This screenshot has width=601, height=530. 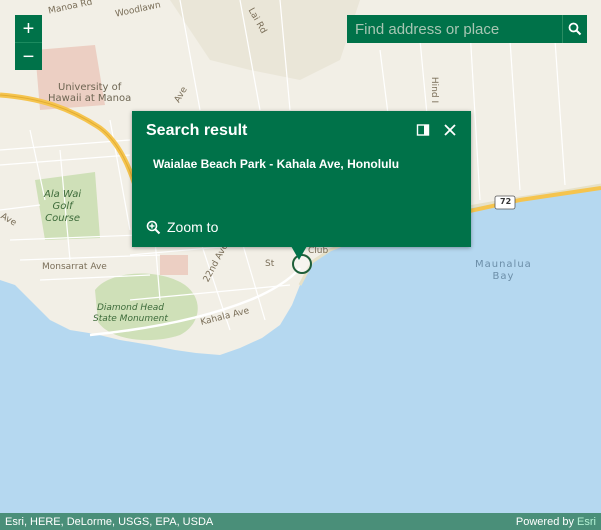 What do you see at coordinates (454, 29) in the screenshot?
I see `search-input` at bounding box center [454, 29].